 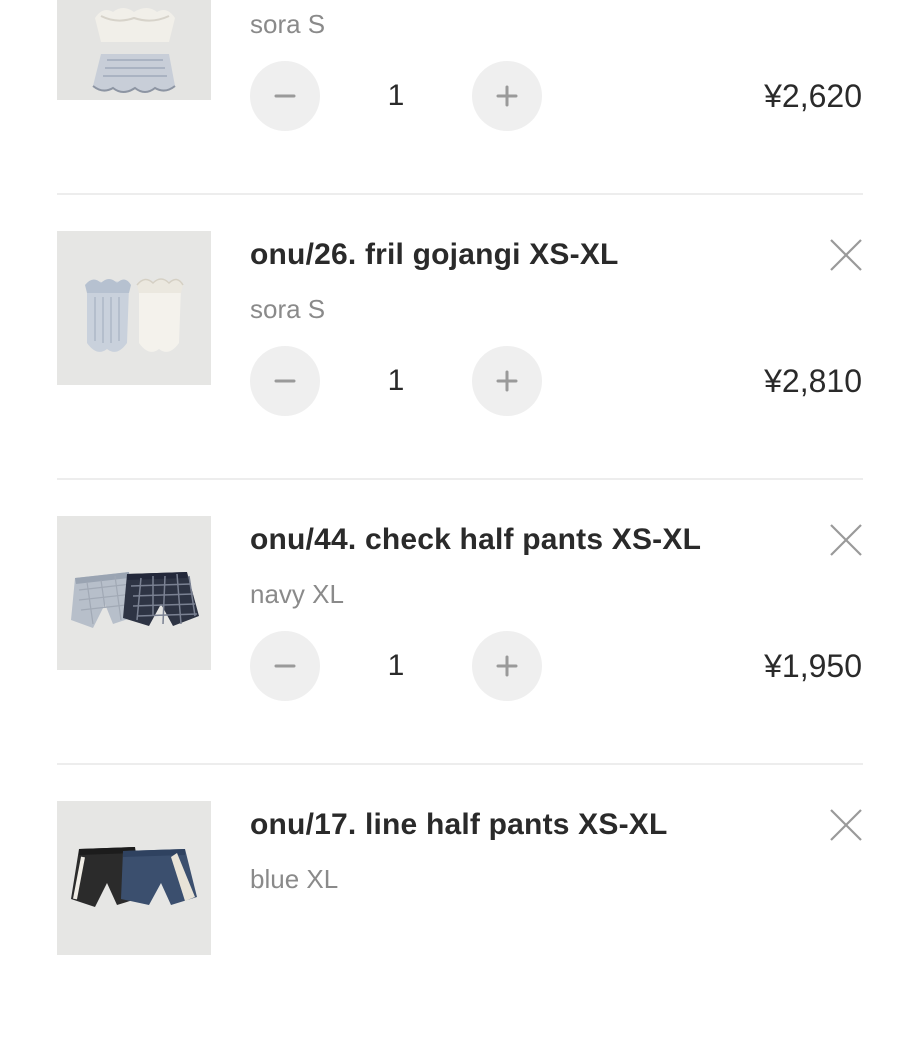 I want to click on product-variant: blue XL, so click(x=294, y=879).